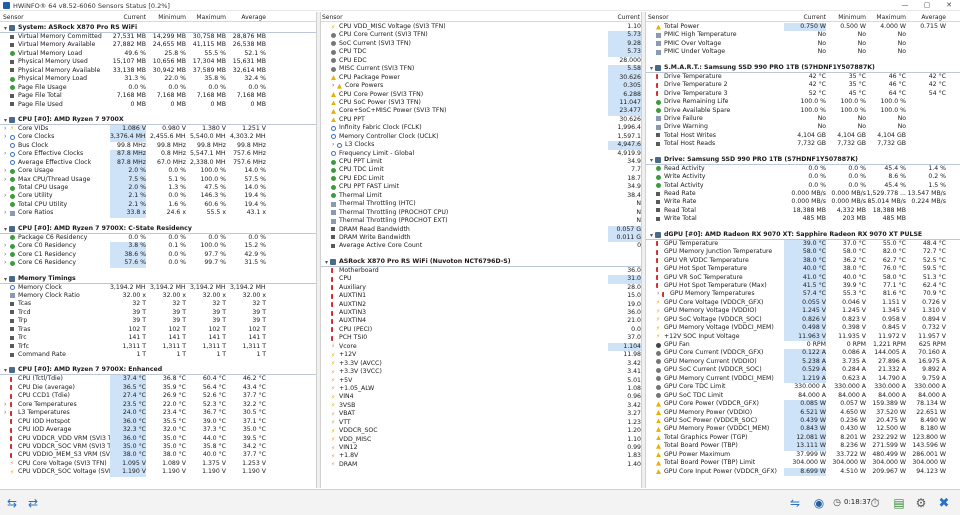 The image size is (960, 515). Describe the element at coordinates (158, 238) in the screenshot. I see `sensor-row: Package C6 Residency 0.0 % 0.0 % 0.0 % 0.0 %` at that location.